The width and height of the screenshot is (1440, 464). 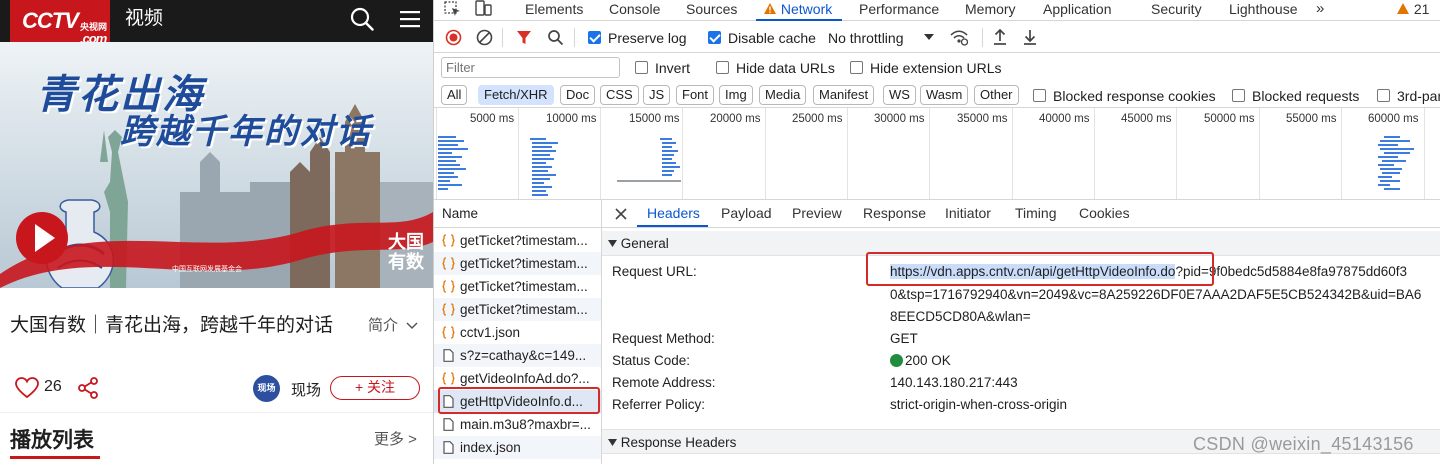 I want to click on tab-performance: Performance, so click(x=899, y=9).